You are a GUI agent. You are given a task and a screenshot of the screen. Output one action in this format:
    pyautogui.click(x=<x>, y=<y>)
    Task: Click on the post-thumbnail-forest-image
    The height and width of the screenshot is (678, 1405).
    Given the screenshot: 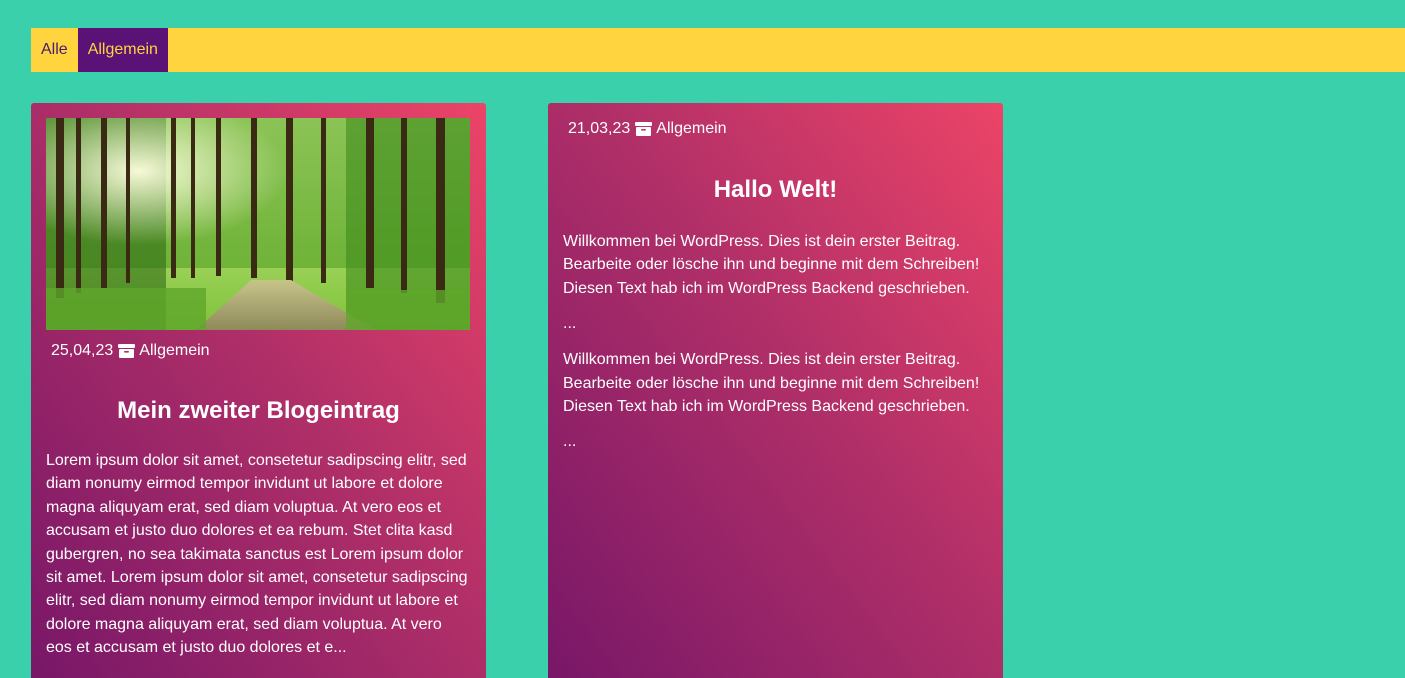 What is the action you would take?
    pyautogui.click(x=258, y=224)
    